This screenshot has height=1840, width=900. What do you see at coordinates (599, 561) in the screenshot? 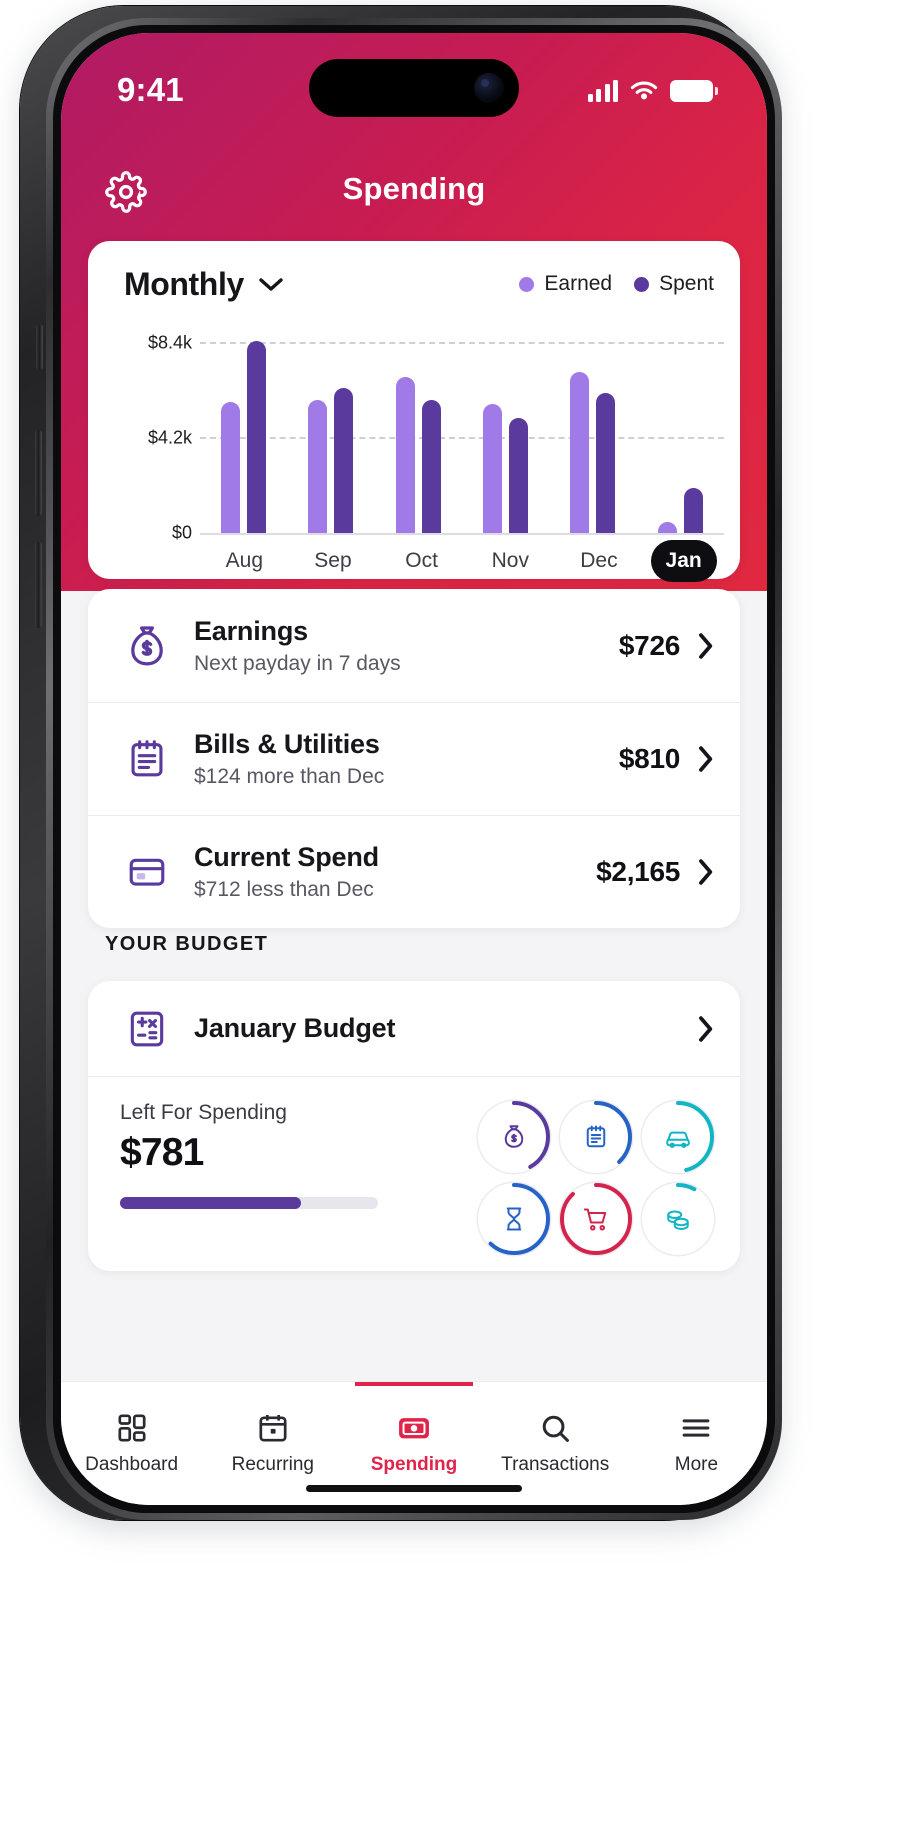
I see `x-tick-dec: Dec` at bounding box center [599, 561].